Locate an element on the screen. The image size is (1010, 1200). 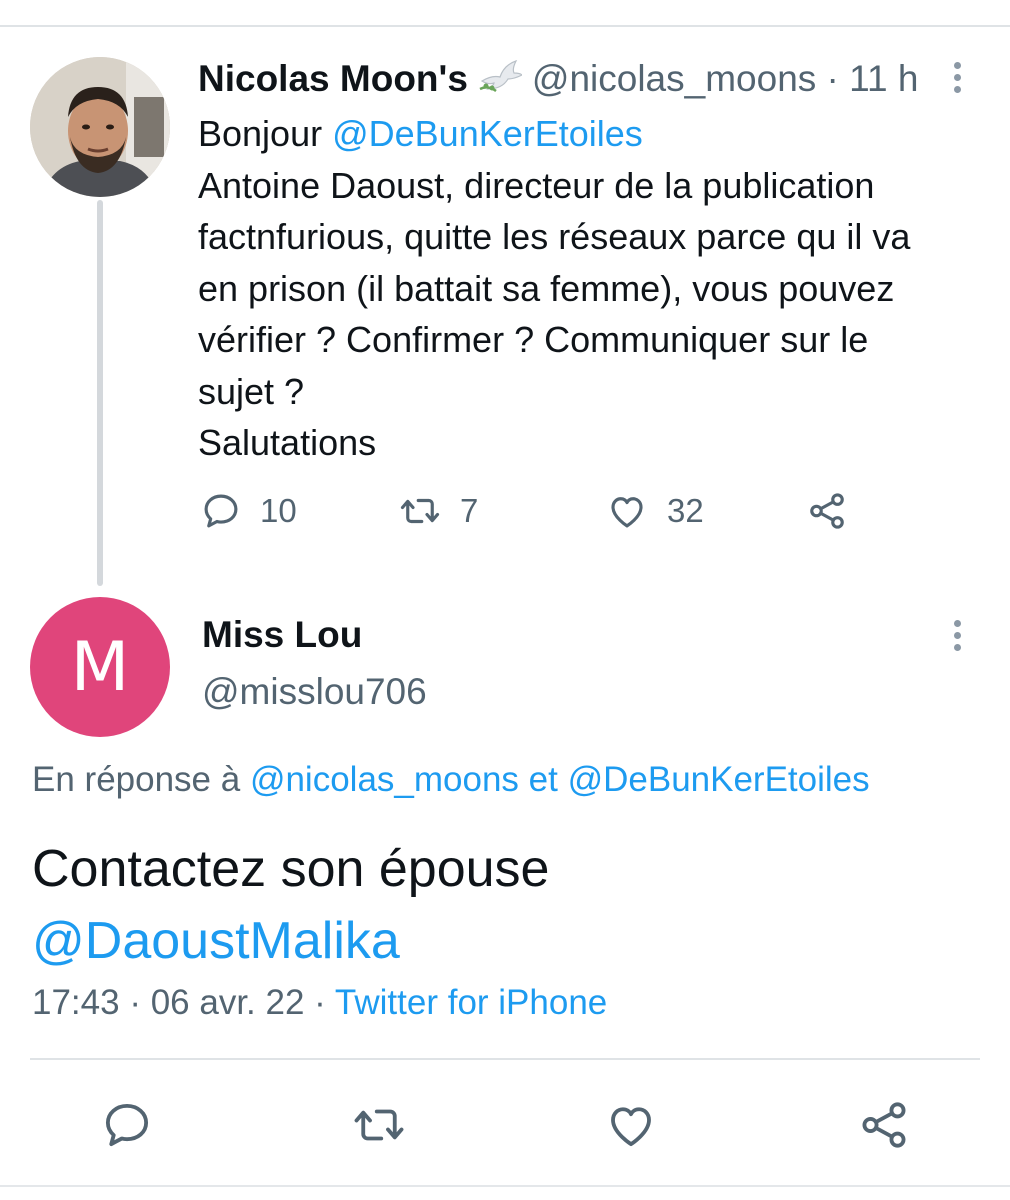
dove-icon is located at coordinates (500, 81).